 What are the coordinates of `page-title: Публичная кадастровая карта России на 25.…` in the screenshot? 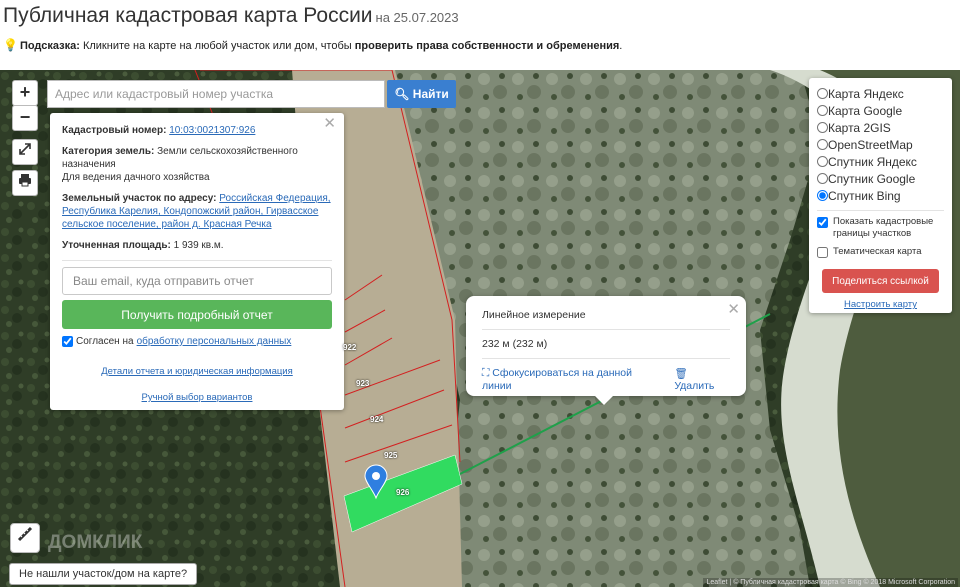 It's located at (231, 16).